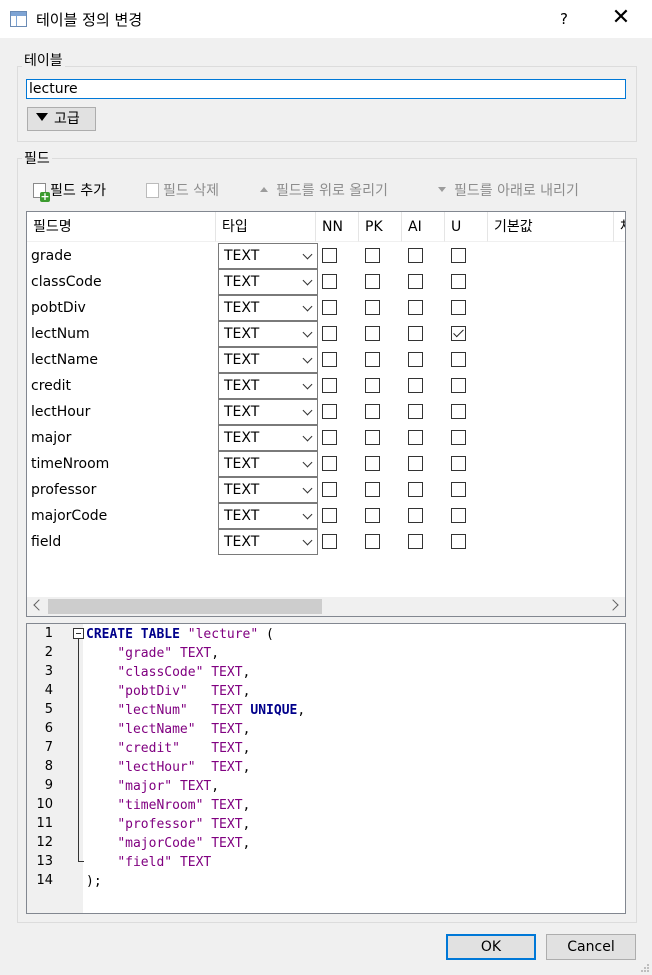 The height and width of the screenshot is (975, 652). What do you see at coordinates (551, 227) in the screenshot?
I see `column-header-default: 기본값` at bounding box center [551, 227].